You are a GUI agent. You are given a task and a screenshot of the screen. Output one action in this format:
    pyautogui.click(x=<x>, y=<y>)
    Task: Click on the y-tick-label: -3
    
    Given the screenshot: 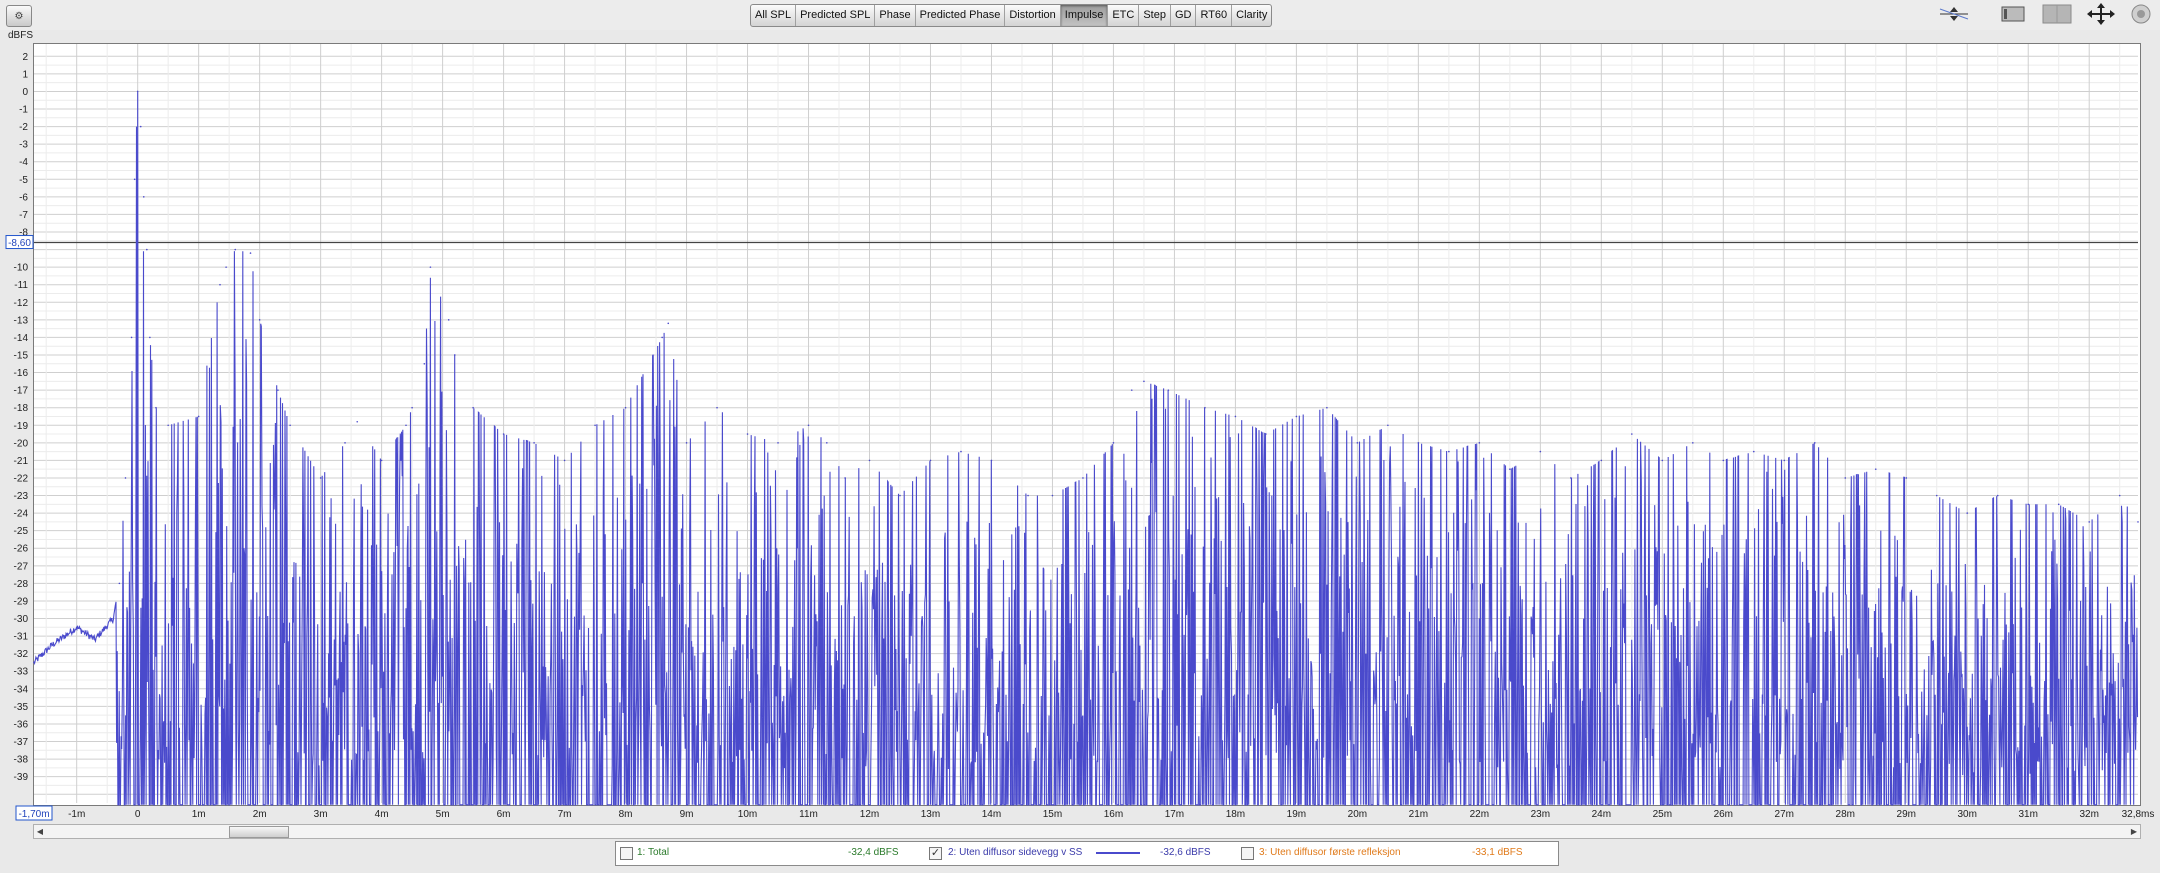 What is the action you would take?
    pyautogui.click(x=23, y=145)
    